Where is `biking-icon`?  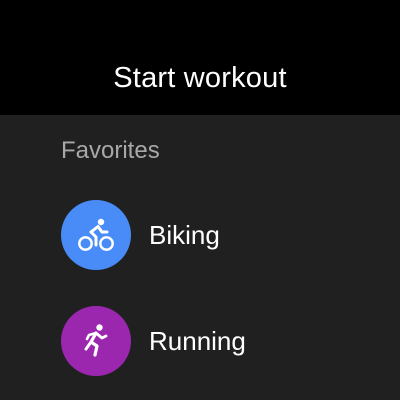 biking-icon is located at coordinates (96, 234).